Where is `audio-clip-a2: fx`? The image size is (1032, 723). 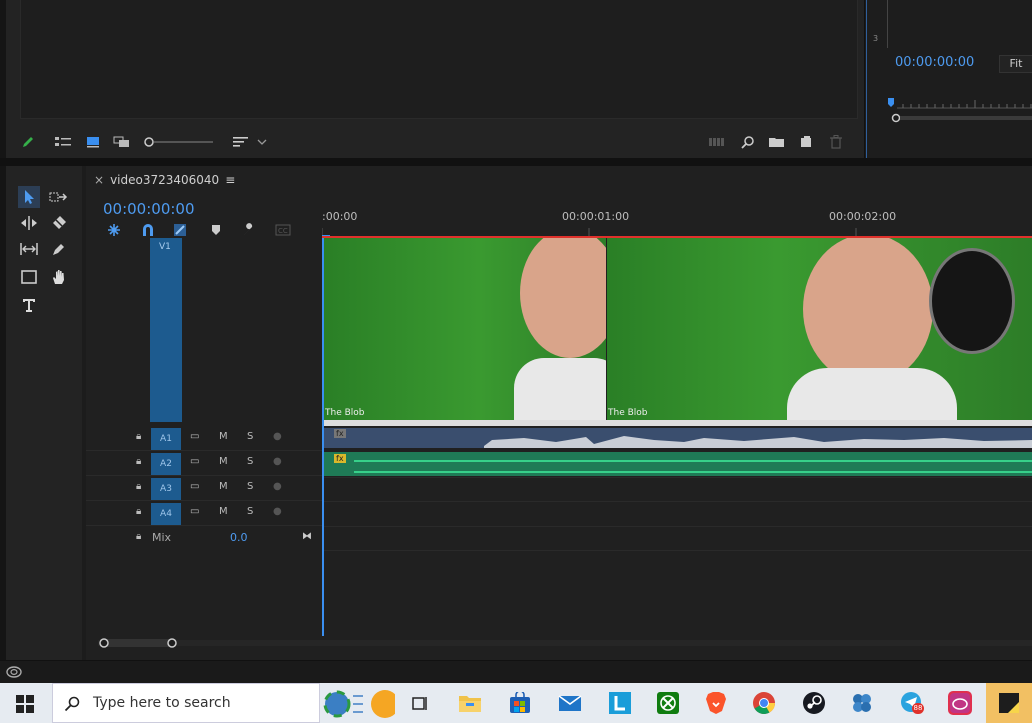
audio-clip-a2: fx is located at coordinates (678, 464).